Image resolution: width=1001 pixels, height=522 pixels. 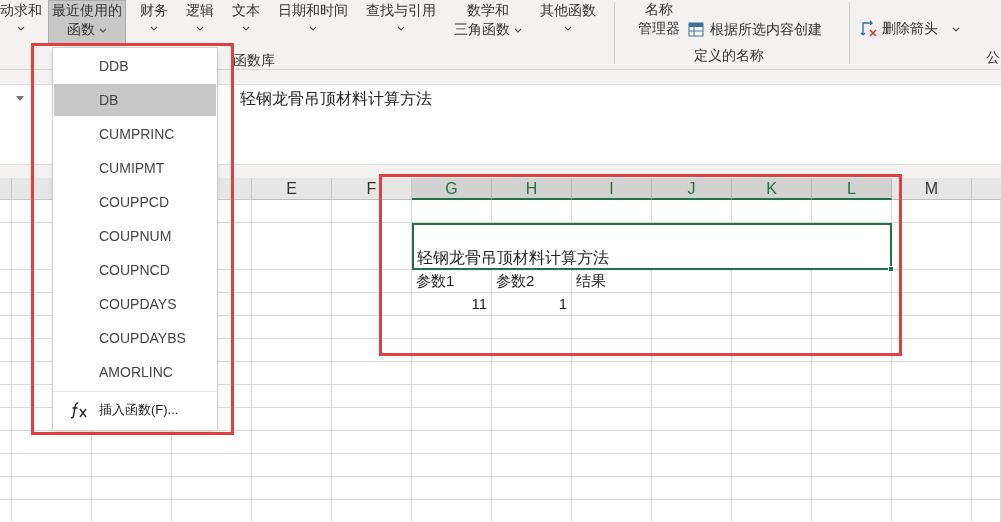 What do you see at coordinates (313, 22) in the screenshot?
I see `ribbon-command: 日期和时间` at bounding box center [313, 22].